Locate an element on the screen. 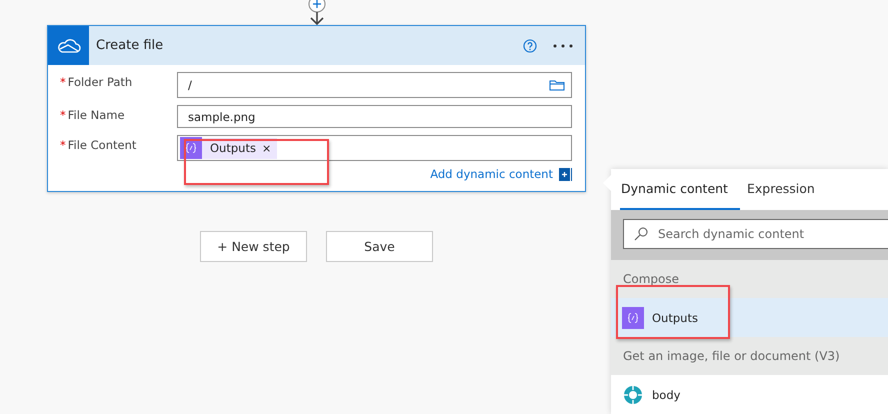 The image size is (888, 414). remove-icon: × is located at coordinates (267, 148).